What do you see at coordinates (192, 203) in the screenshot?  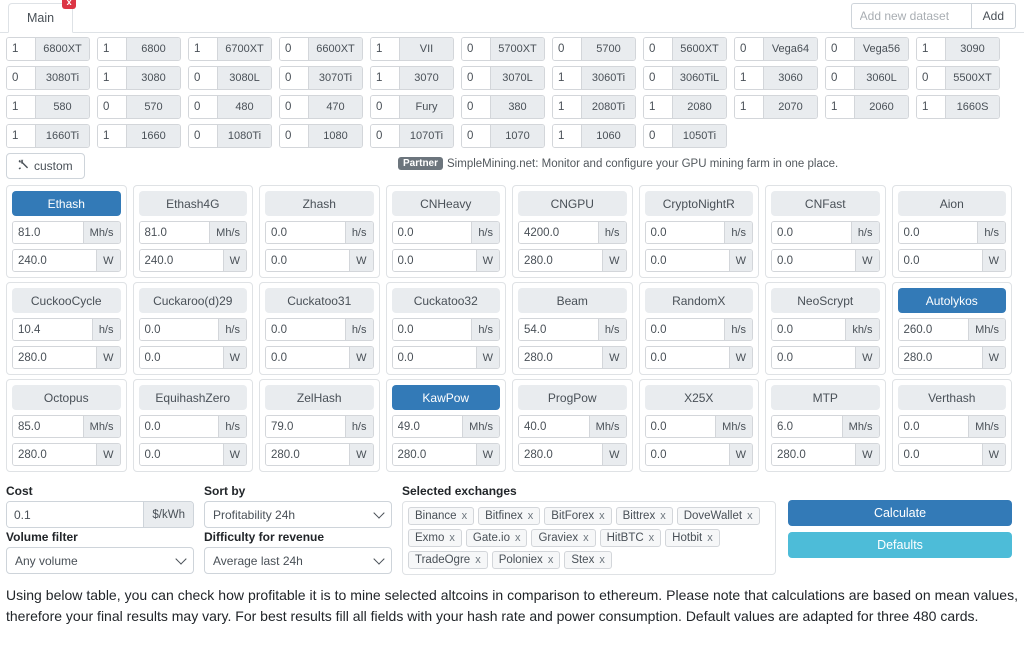 I see `algorithm-toggle: Ethash4G` at bounding box center [192, 203].